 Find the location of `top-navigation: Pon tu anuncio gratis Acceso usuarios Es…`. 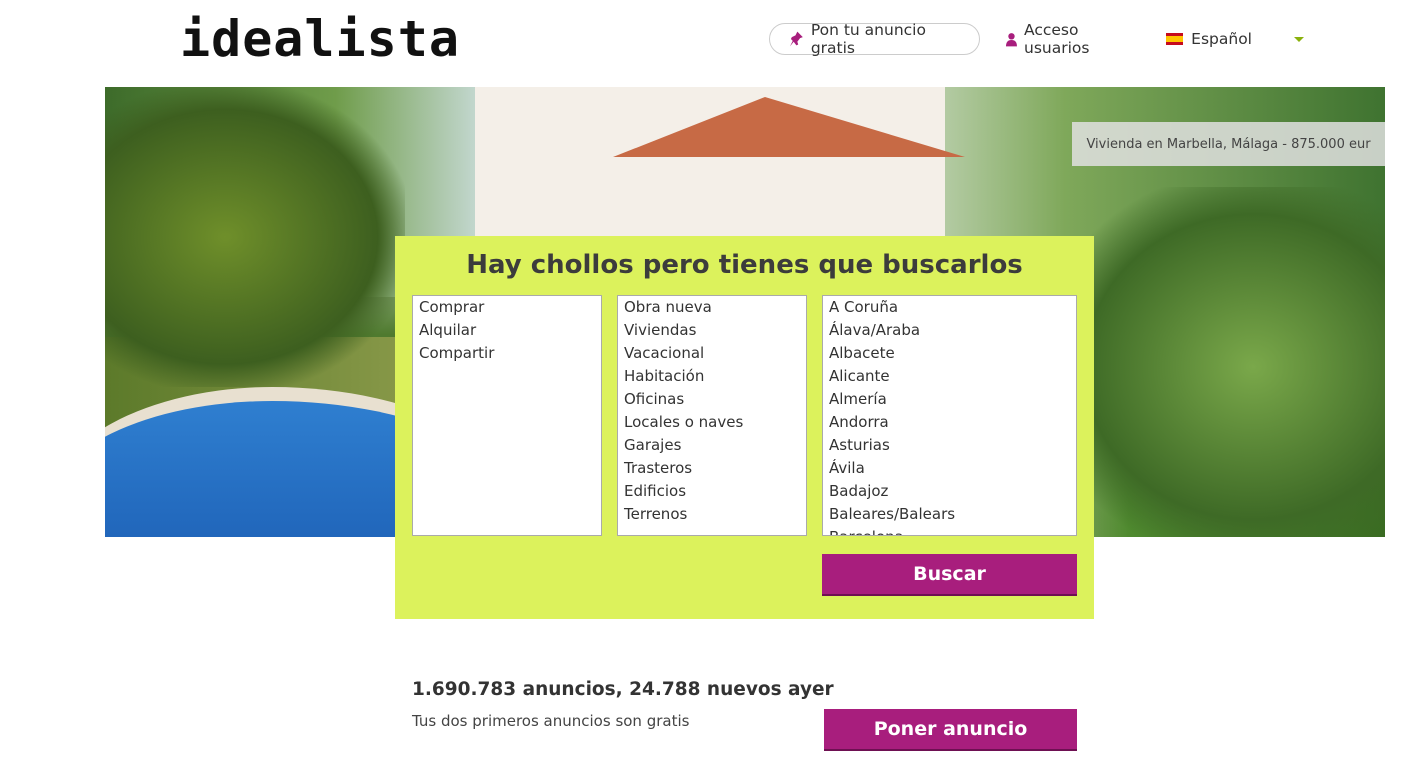

top-navigation: Pon tu anuncio gratis Acceso usuarios Es… is located at coordinates (1036, 39).